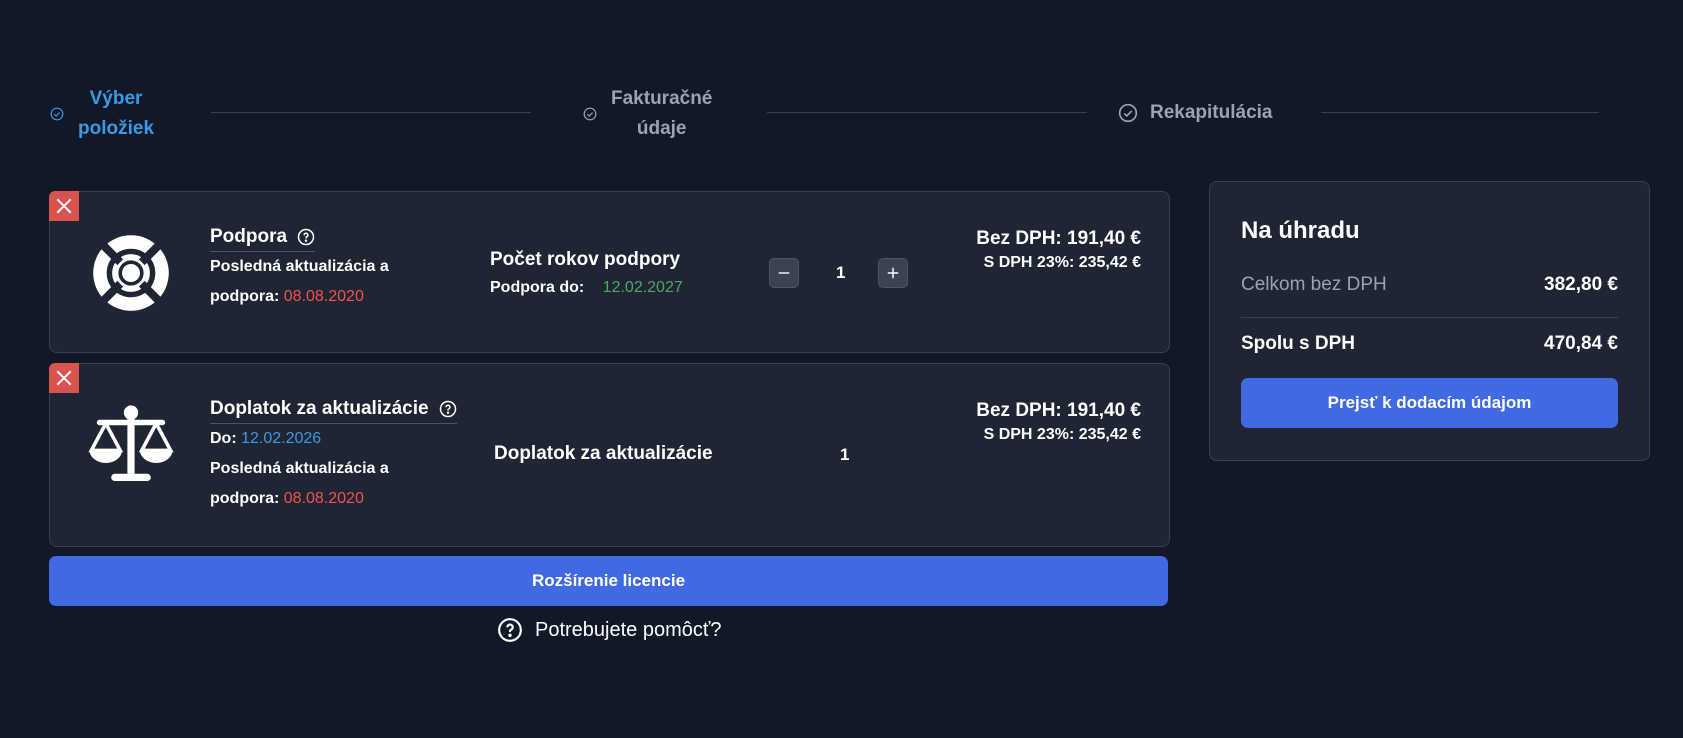  I want to click on step-label-line1: Výber, so click(116, 98).